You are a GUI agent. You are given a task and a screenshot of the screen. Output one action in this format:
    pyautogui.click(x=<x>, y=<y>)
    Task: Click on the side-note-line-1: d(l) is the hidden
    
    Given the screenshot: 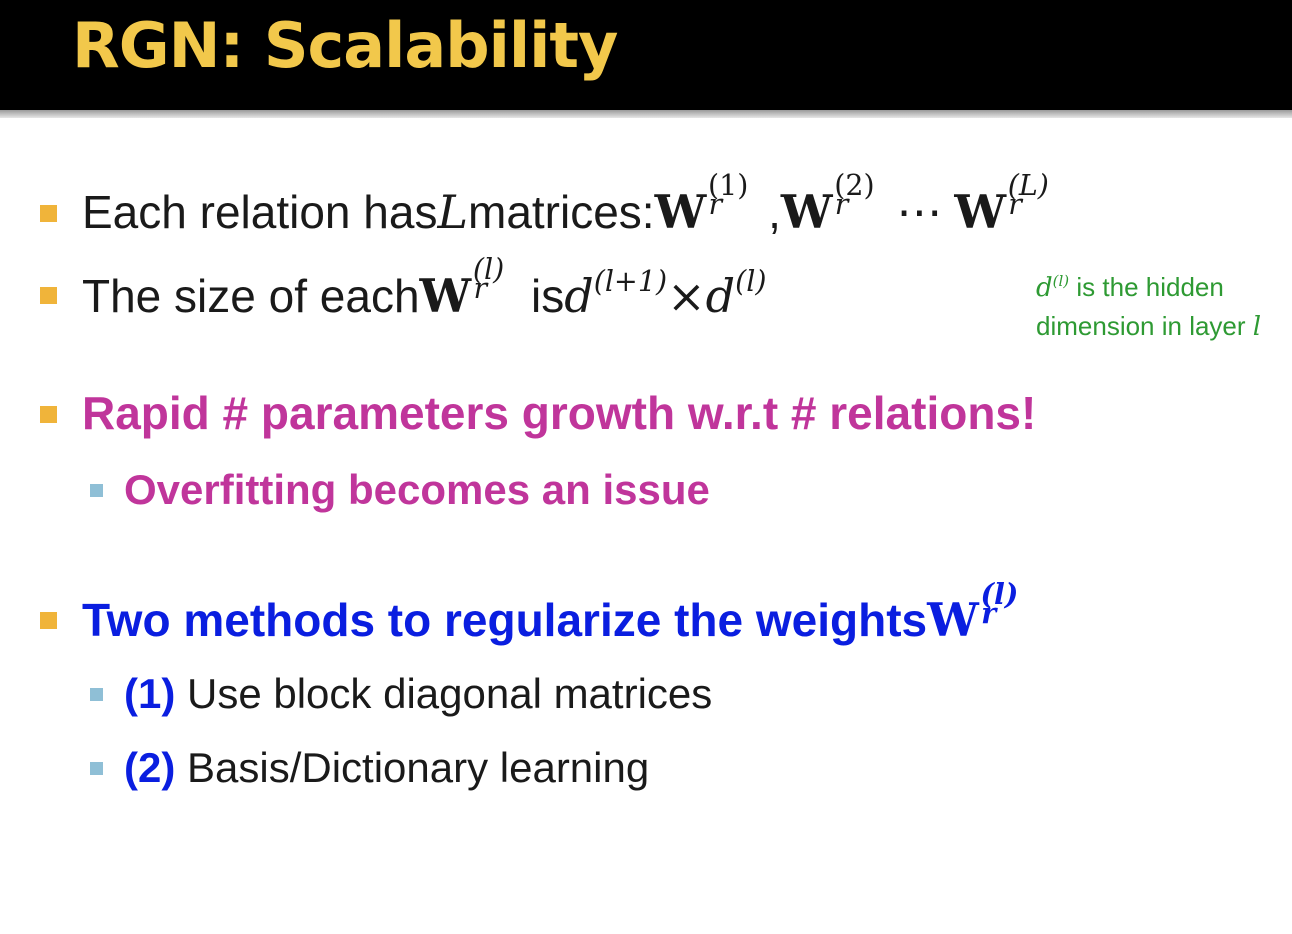 What is the action you would take?
    pyautogui.click(x=1148, y=289)
    